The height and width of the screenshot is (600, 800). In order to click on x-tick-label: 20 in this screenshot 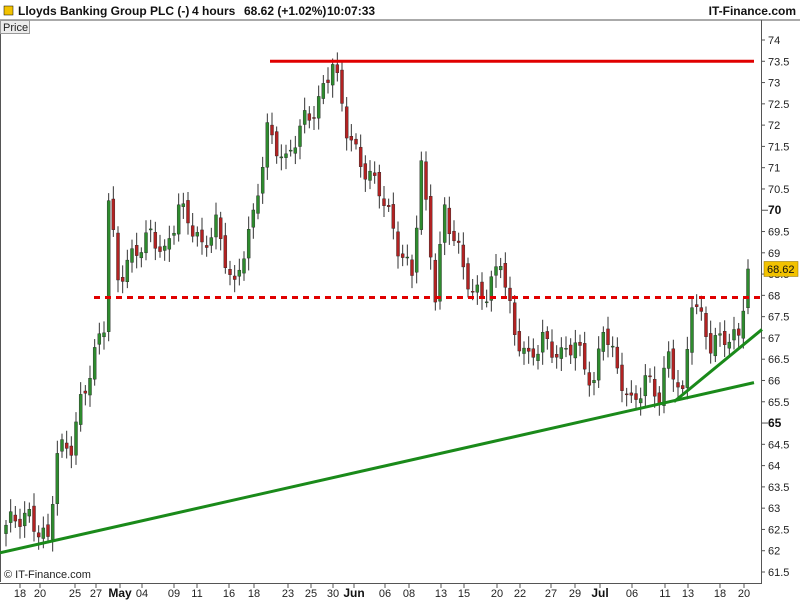, I will do `click(40, 594)`.